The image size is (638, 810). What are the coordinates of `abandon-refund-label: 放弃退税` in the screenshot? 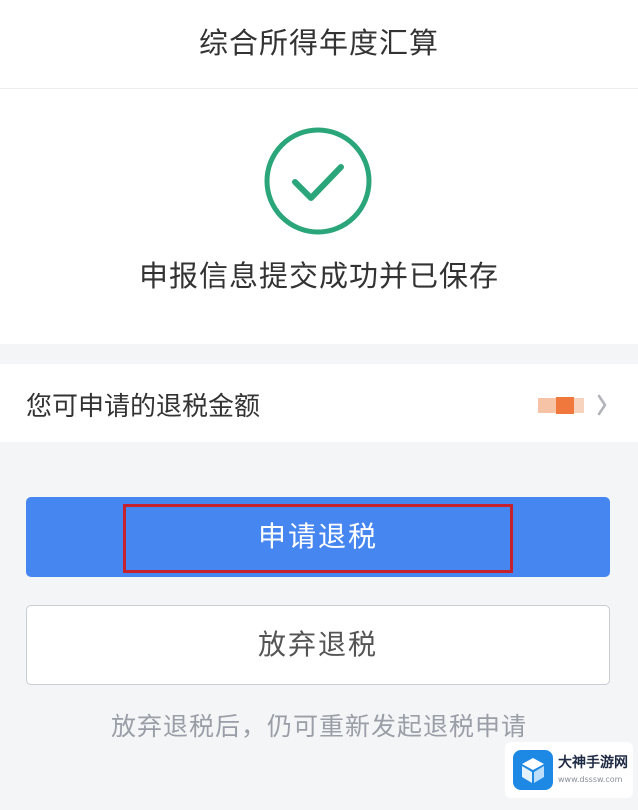 It's located at (317, 644).